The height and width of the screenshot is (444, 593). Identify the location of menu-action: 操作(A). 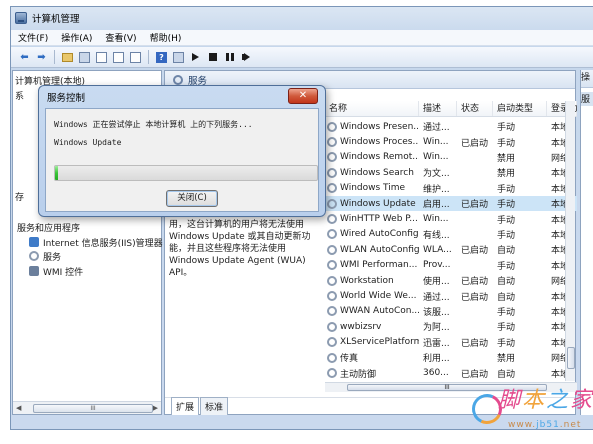
(76, 37).